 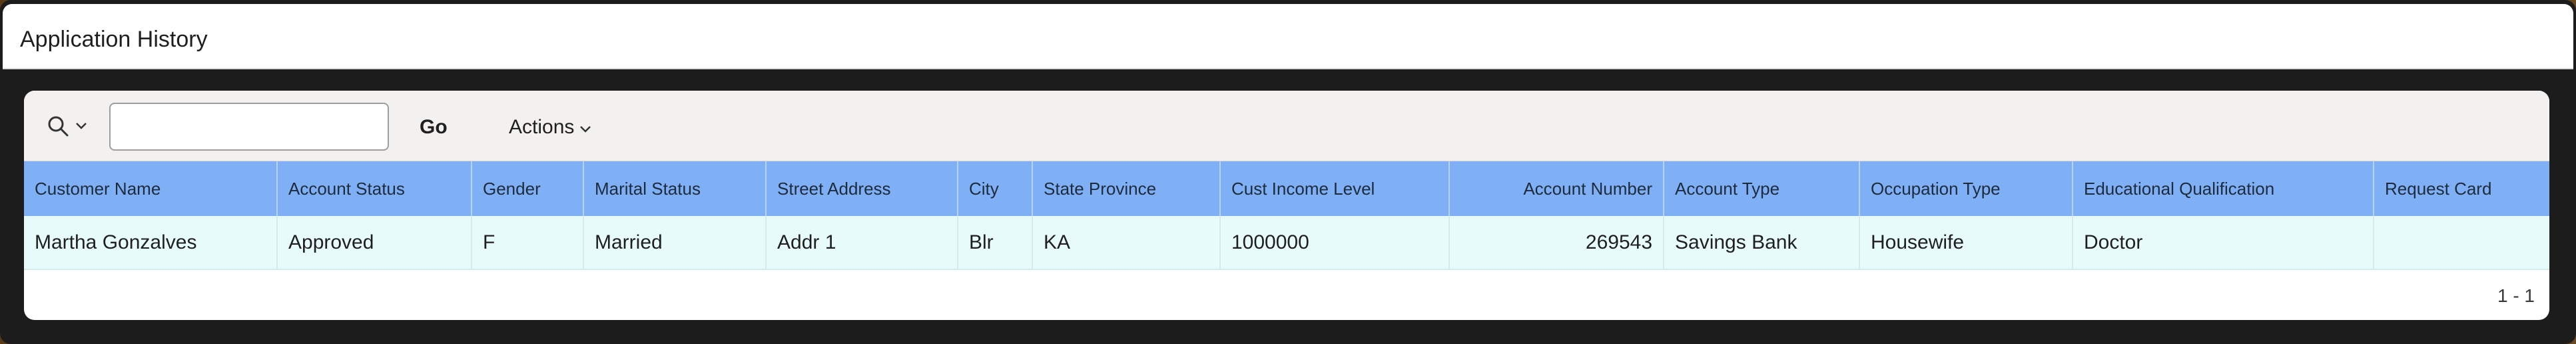 What do you see at coordinates (675, 243) in the screenshot?
I see `table-cell: Married` at bounding box center [675, 243].